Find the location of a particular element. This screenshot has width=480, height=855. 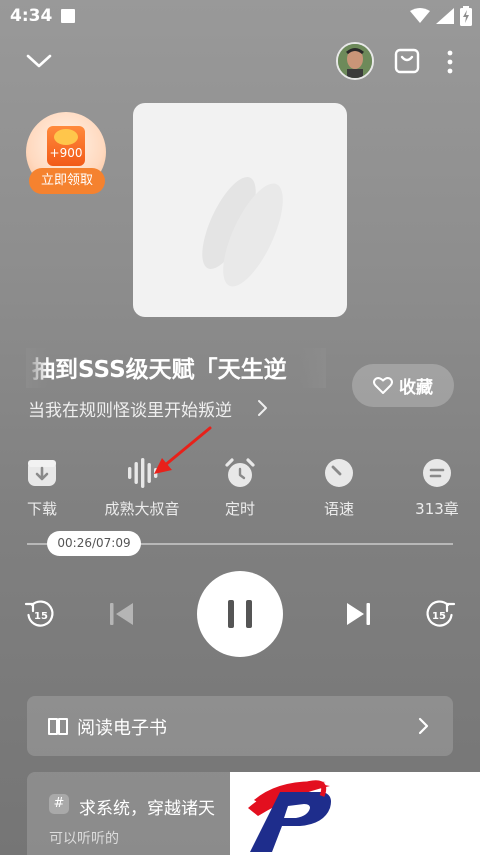

alarm-clock-icon is located at coordinates (240, 472).